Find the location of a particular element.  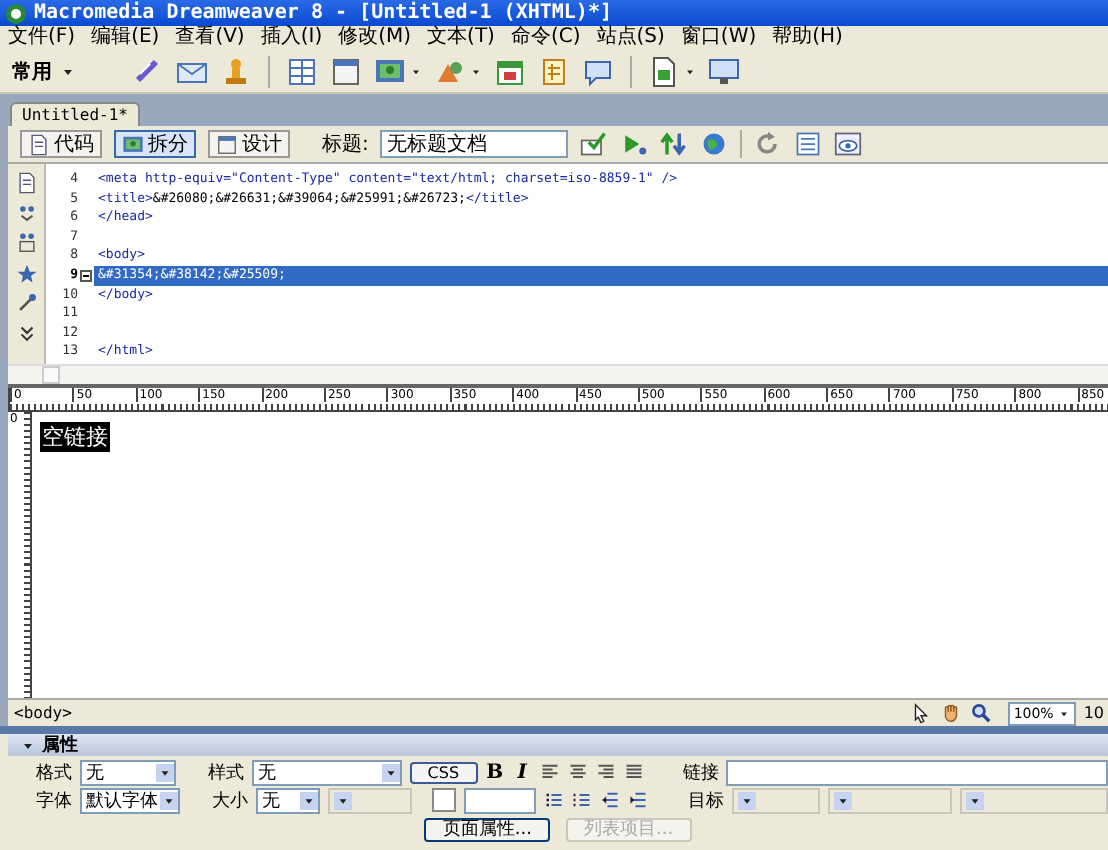

dots-icon is located at coordinates (26, 213).